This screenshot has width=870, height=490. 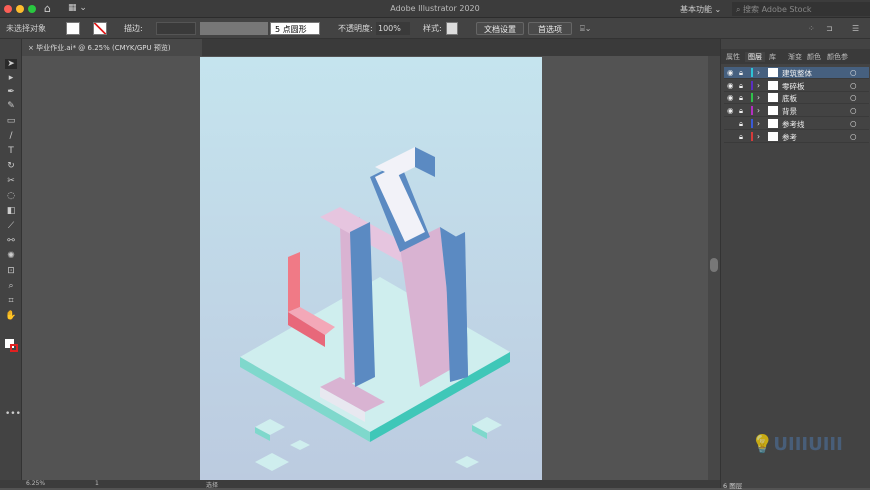 I want to click on tab-color-guide: 颜色参, so click(x=837, y=57).